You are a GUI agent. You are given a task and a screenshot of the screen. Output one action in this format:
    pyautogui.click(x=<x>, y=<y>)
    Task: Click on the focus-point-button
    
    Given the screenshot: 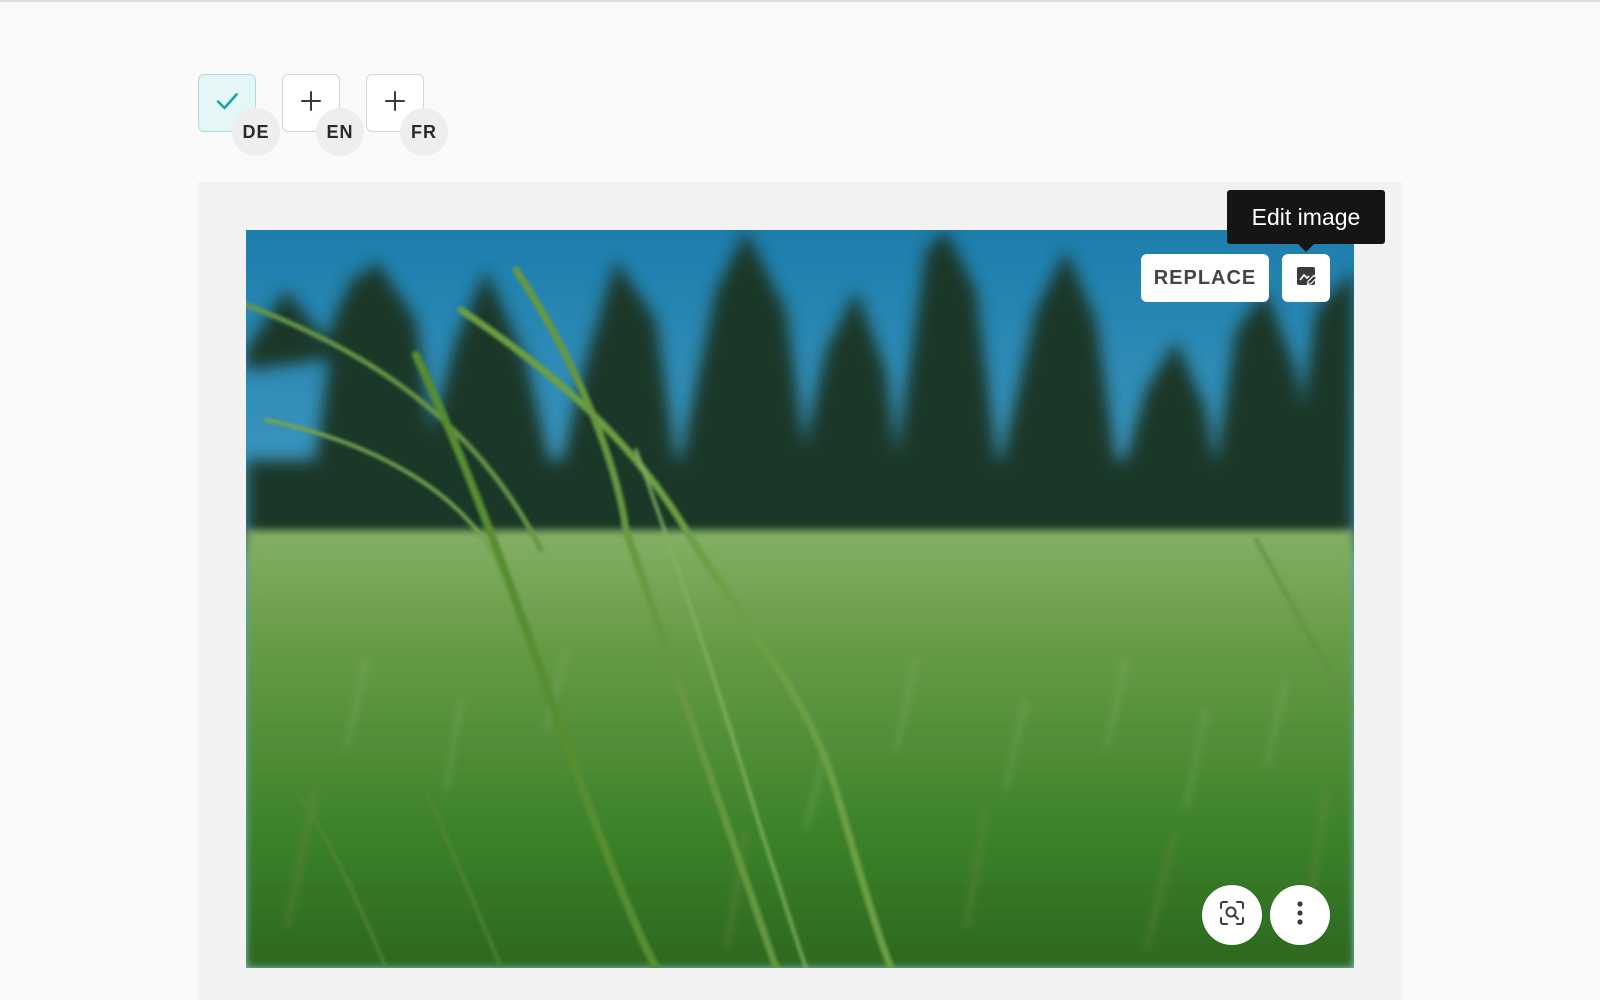 What is the action you would take?
    pyautogui.click(x=1232, y=915)
    